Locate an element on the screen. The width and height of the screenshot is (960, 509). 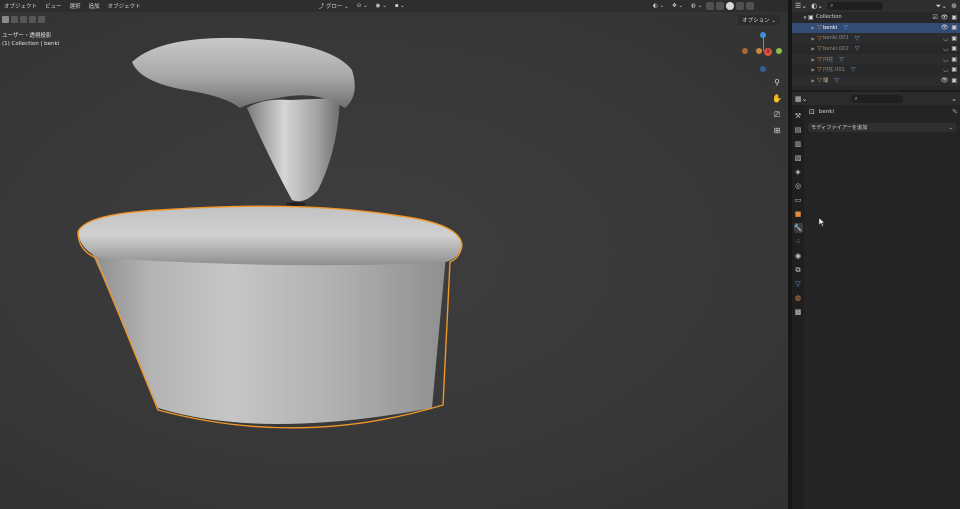
add-modifier-button: モディファイアーを追加 ⌄ is located at coordinates (882, 127).